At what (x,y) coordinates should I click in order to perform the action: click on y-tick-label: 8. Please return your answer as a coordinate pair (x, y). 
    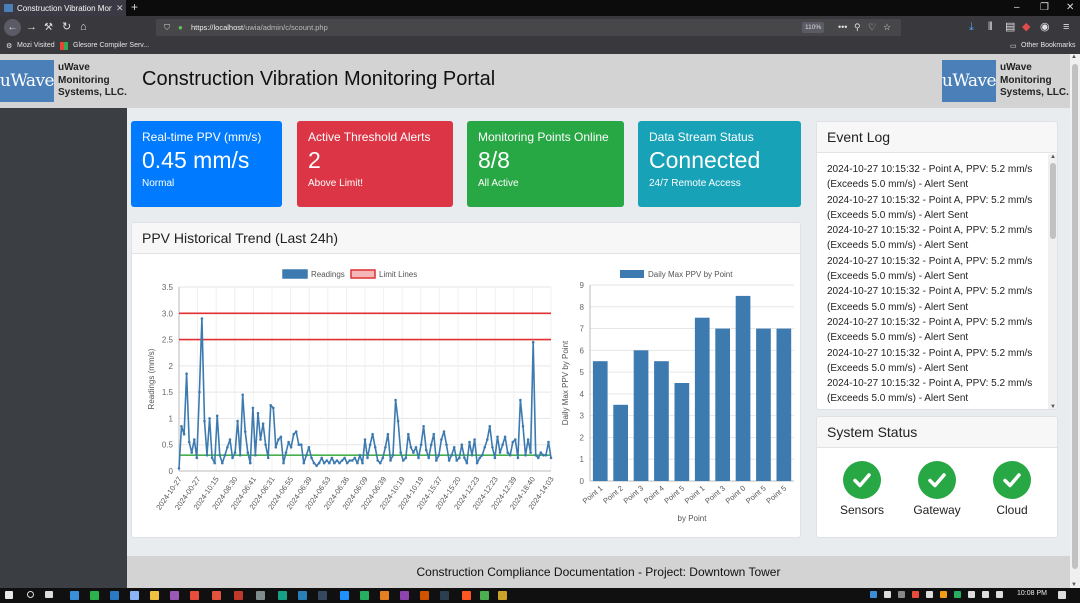
    Looking at the image, I should click on (582, 307).